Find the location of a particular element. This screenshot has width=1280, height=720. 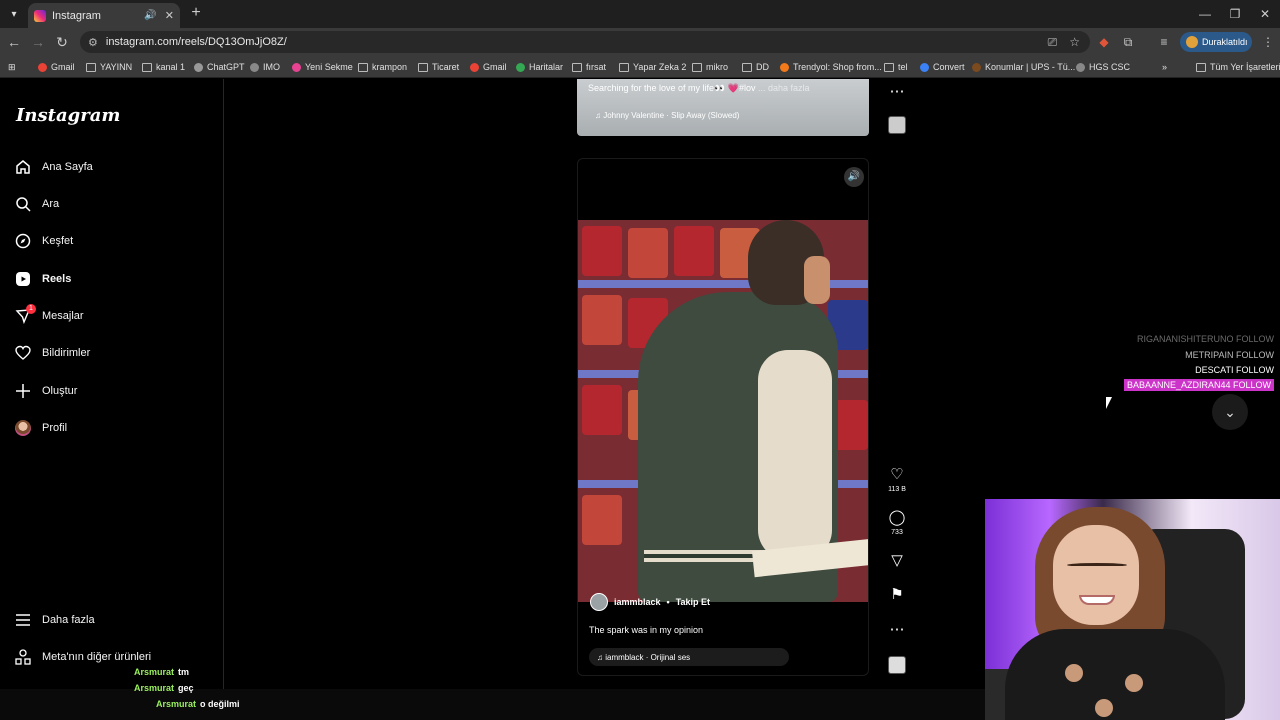

notification-badge: 1 is located at coordinates (31, 309).